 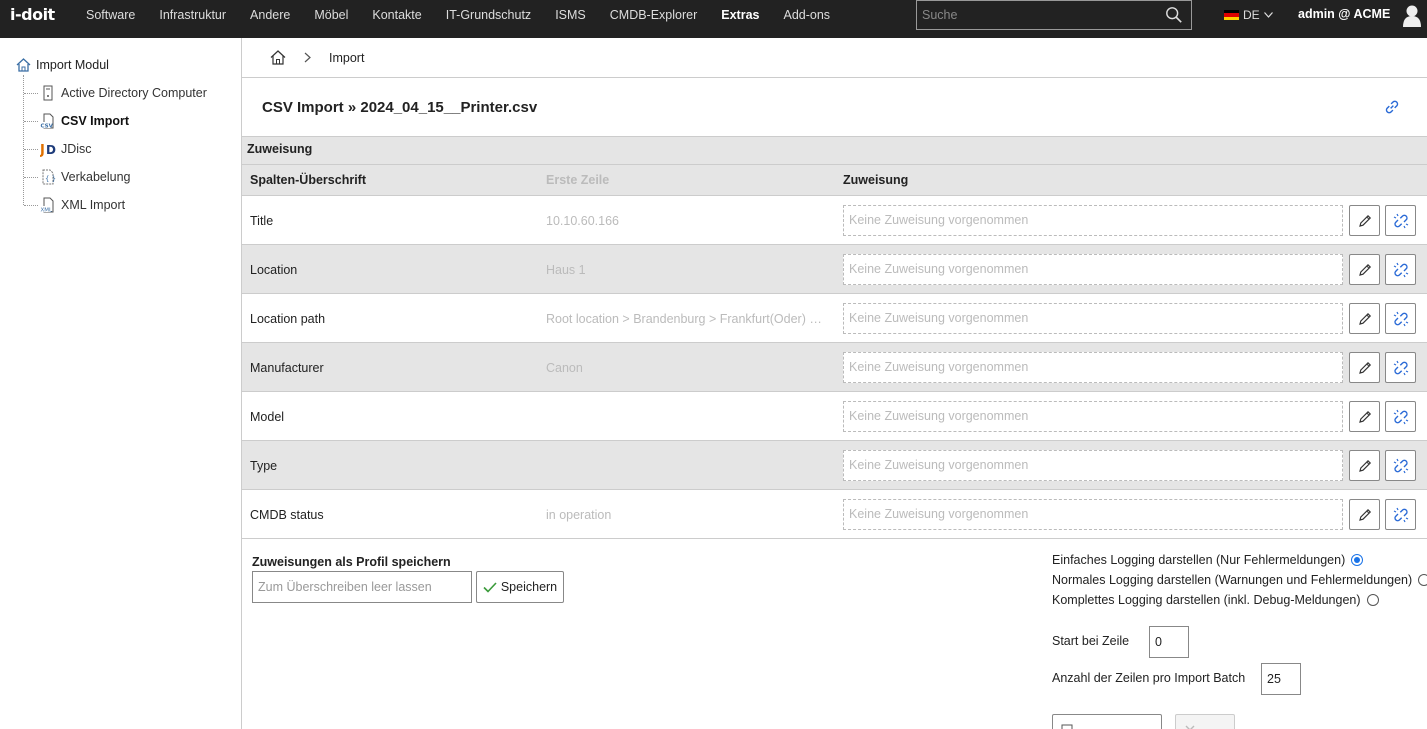 What do you see at coordinates (96, 177) in the screenshot?
I see `sidebar-item-label: Verkabelung` at bounding box center [96, 177].